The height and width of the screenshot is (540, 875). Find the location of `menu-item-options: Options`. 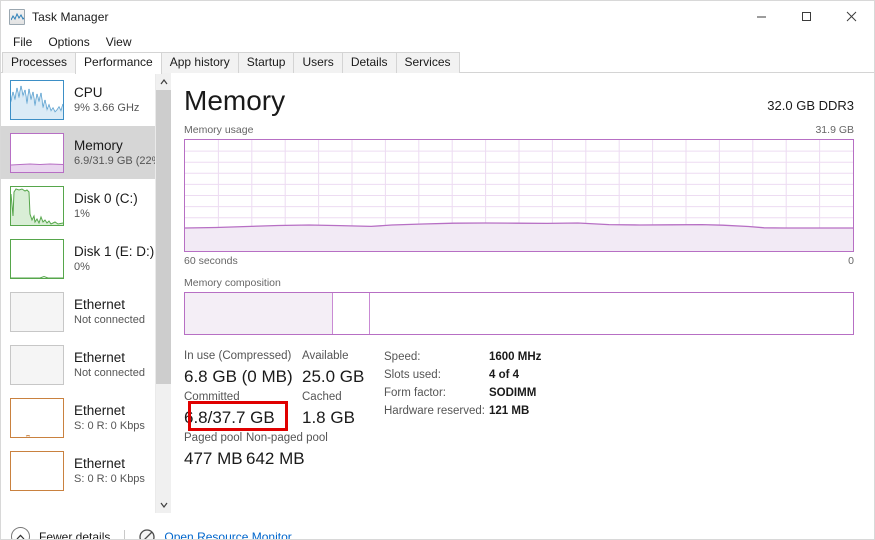

menu-item-options: Options is located at coordinates (68, 42).